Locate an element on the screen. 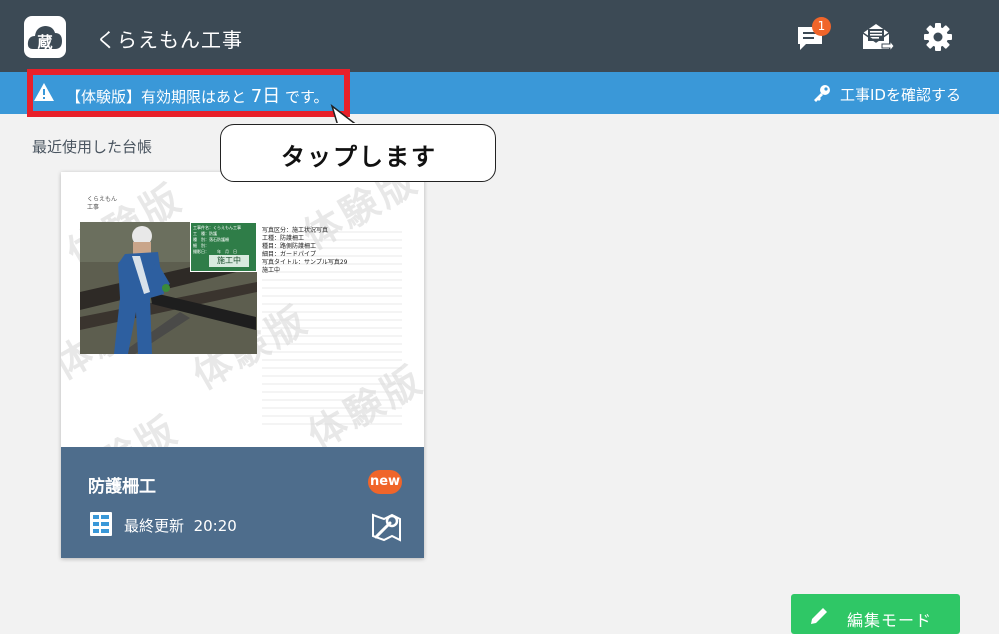 The width and height of the screenshot is (999, 634). confirm-construction-id-link: 工事IDを確認する is located at coordinates (900, 94).